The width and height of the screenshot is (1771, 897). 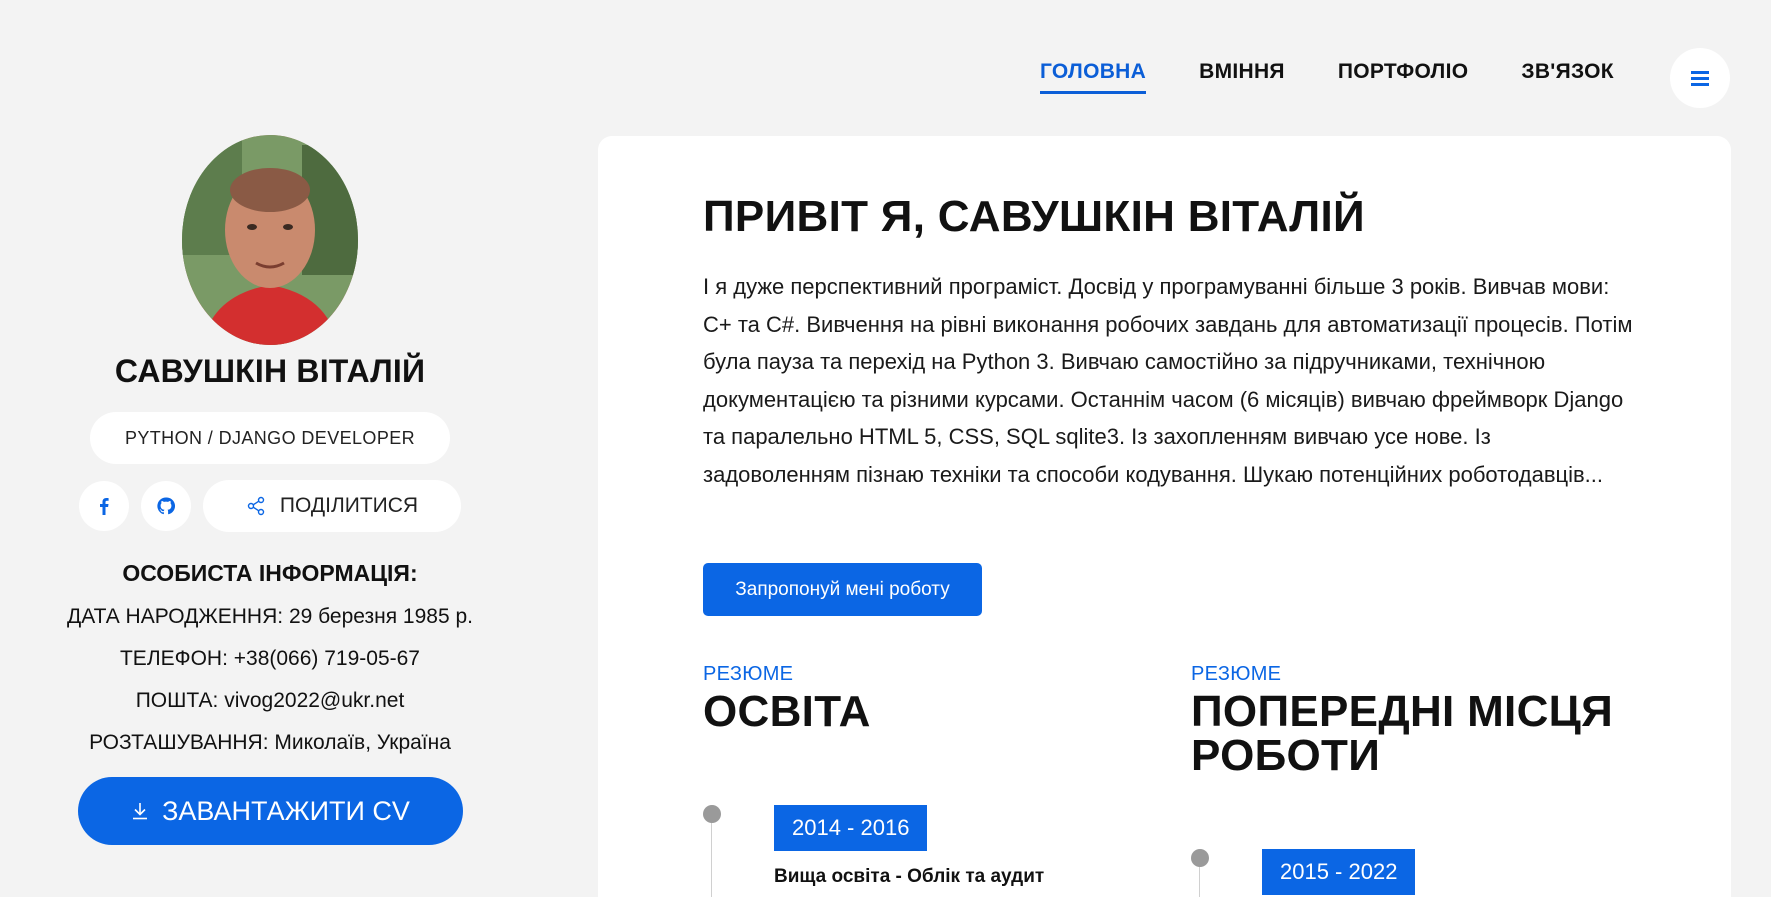 What do you see at coordinates (1567, 77) in the screenshot?
I see `nav-item-contact: ЗВ'ЯЗОК` at bounding box center [1567, 77].